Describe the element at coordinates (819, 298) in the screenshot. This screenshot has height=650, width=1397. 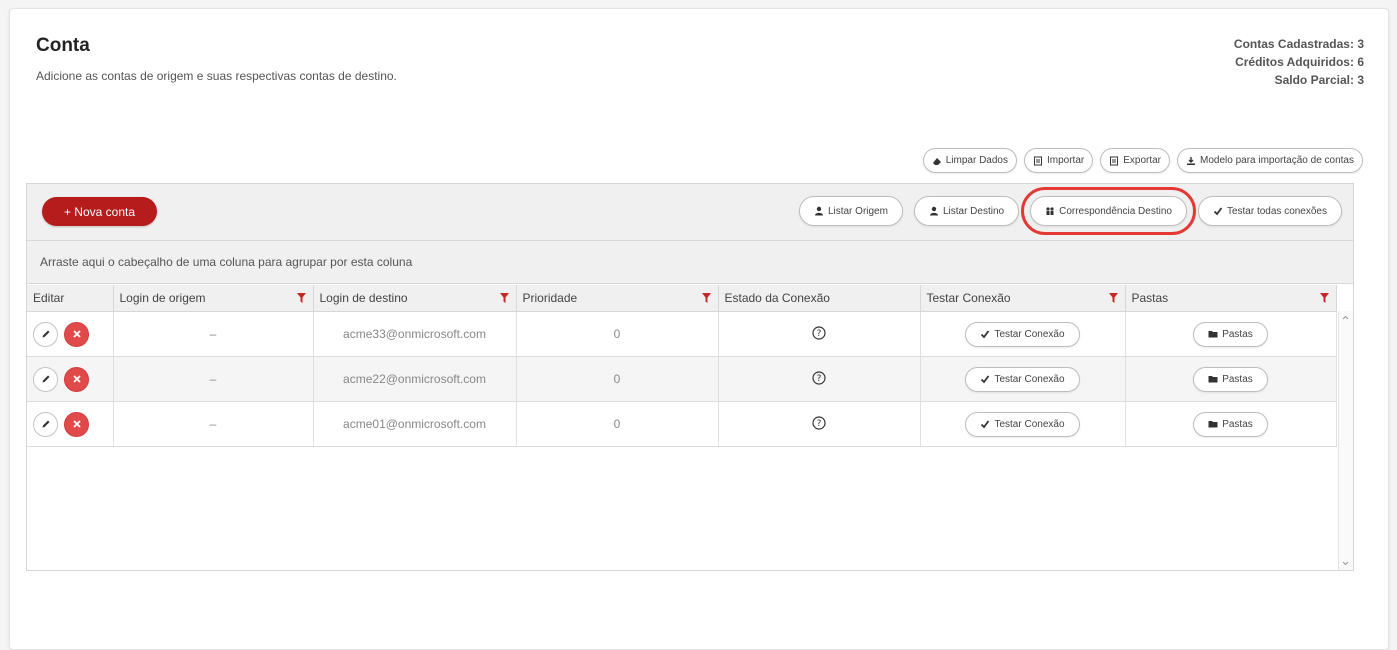
I see `column-connection-status: Estado da Conexão` at that location.